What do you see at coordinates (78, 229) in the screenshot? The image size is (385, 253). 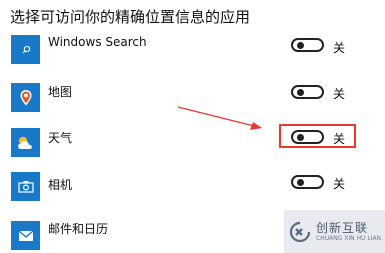 I see `app-name: 邮件和日历` at bounding box center [78, 229].